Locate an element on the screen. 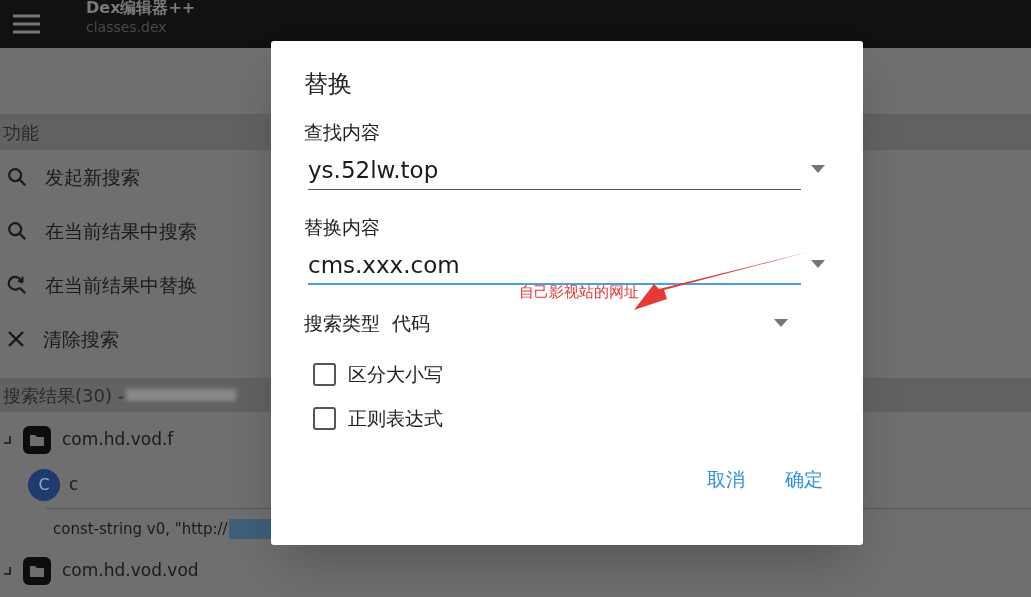 The height and width of the screenshot is (597, 1031). field-label: 替换内容 is located at coordinates (342, 227).